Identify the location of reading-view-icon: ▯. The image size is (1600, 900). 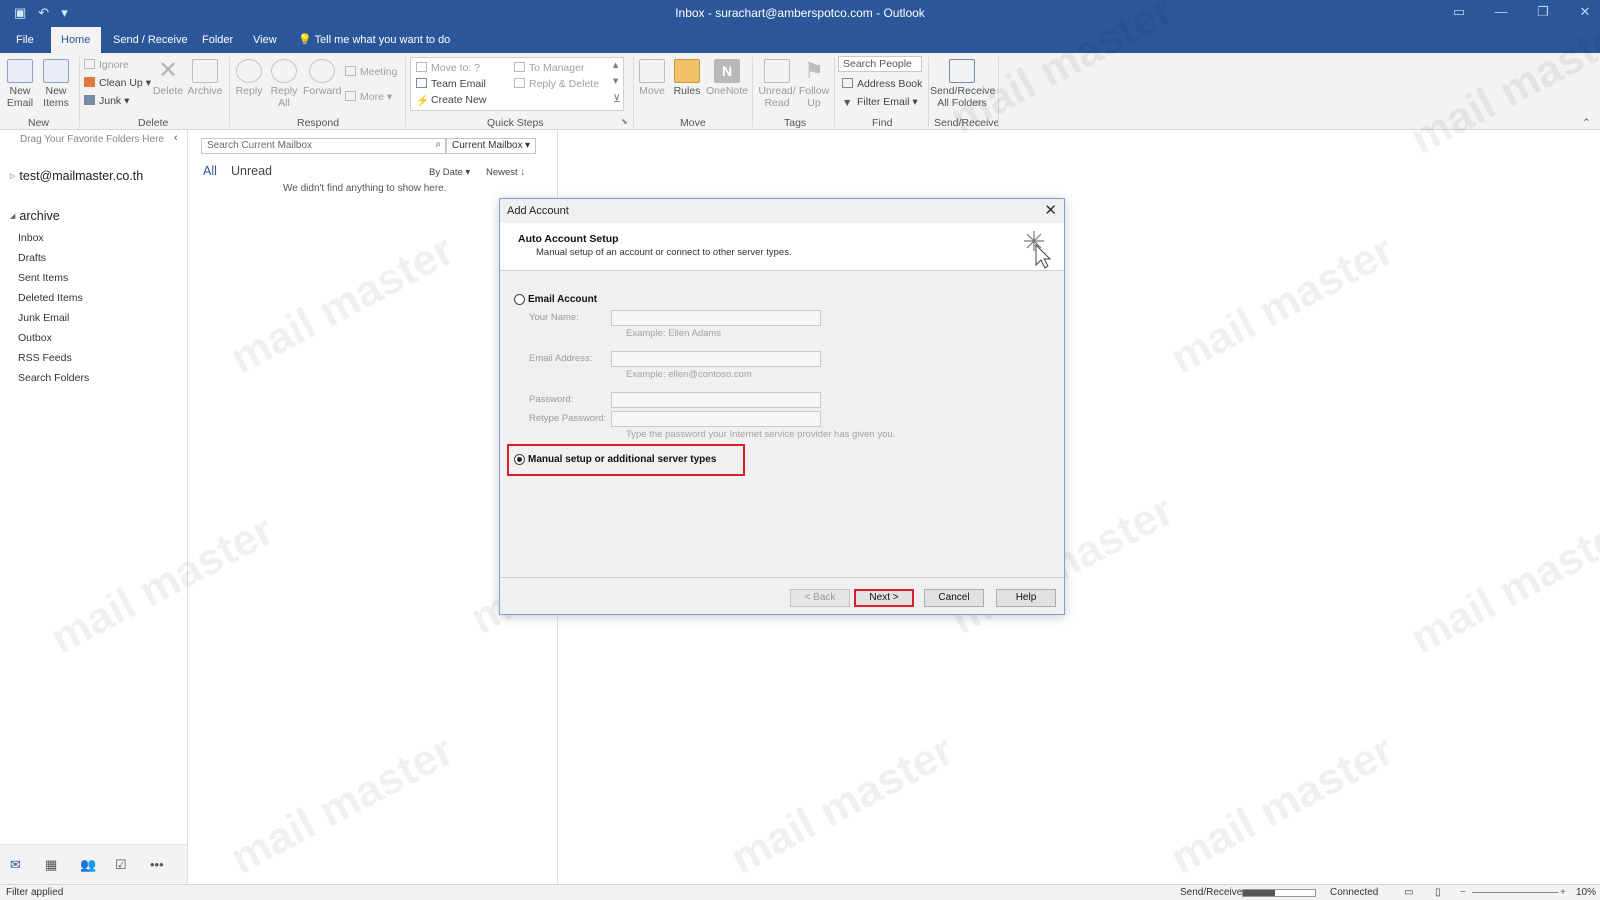
(1438, 892).